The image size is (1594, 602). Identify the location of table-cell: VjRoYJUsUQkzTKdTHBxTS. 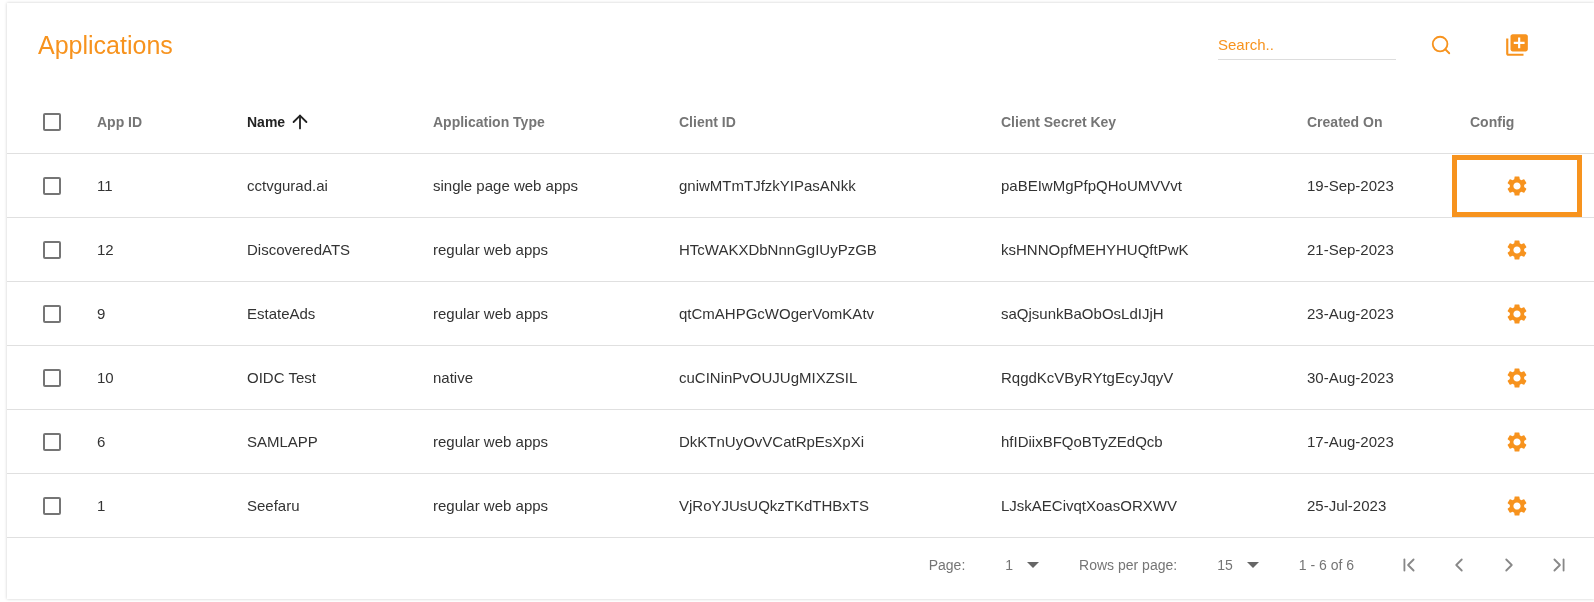
(774, 505).